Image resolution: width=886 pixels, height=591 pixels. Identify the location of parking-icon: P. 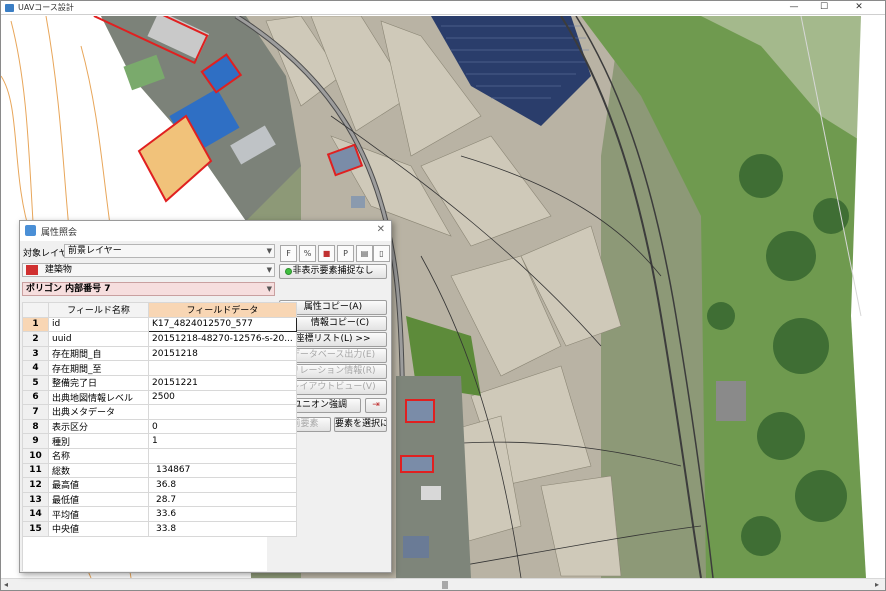
(345, 253).